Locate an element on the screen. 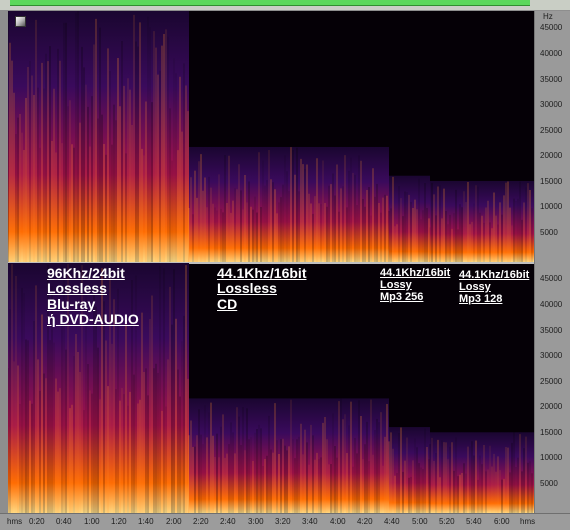  segment-line: ή DVD-AUDIO is located at coordinates (93, 319).